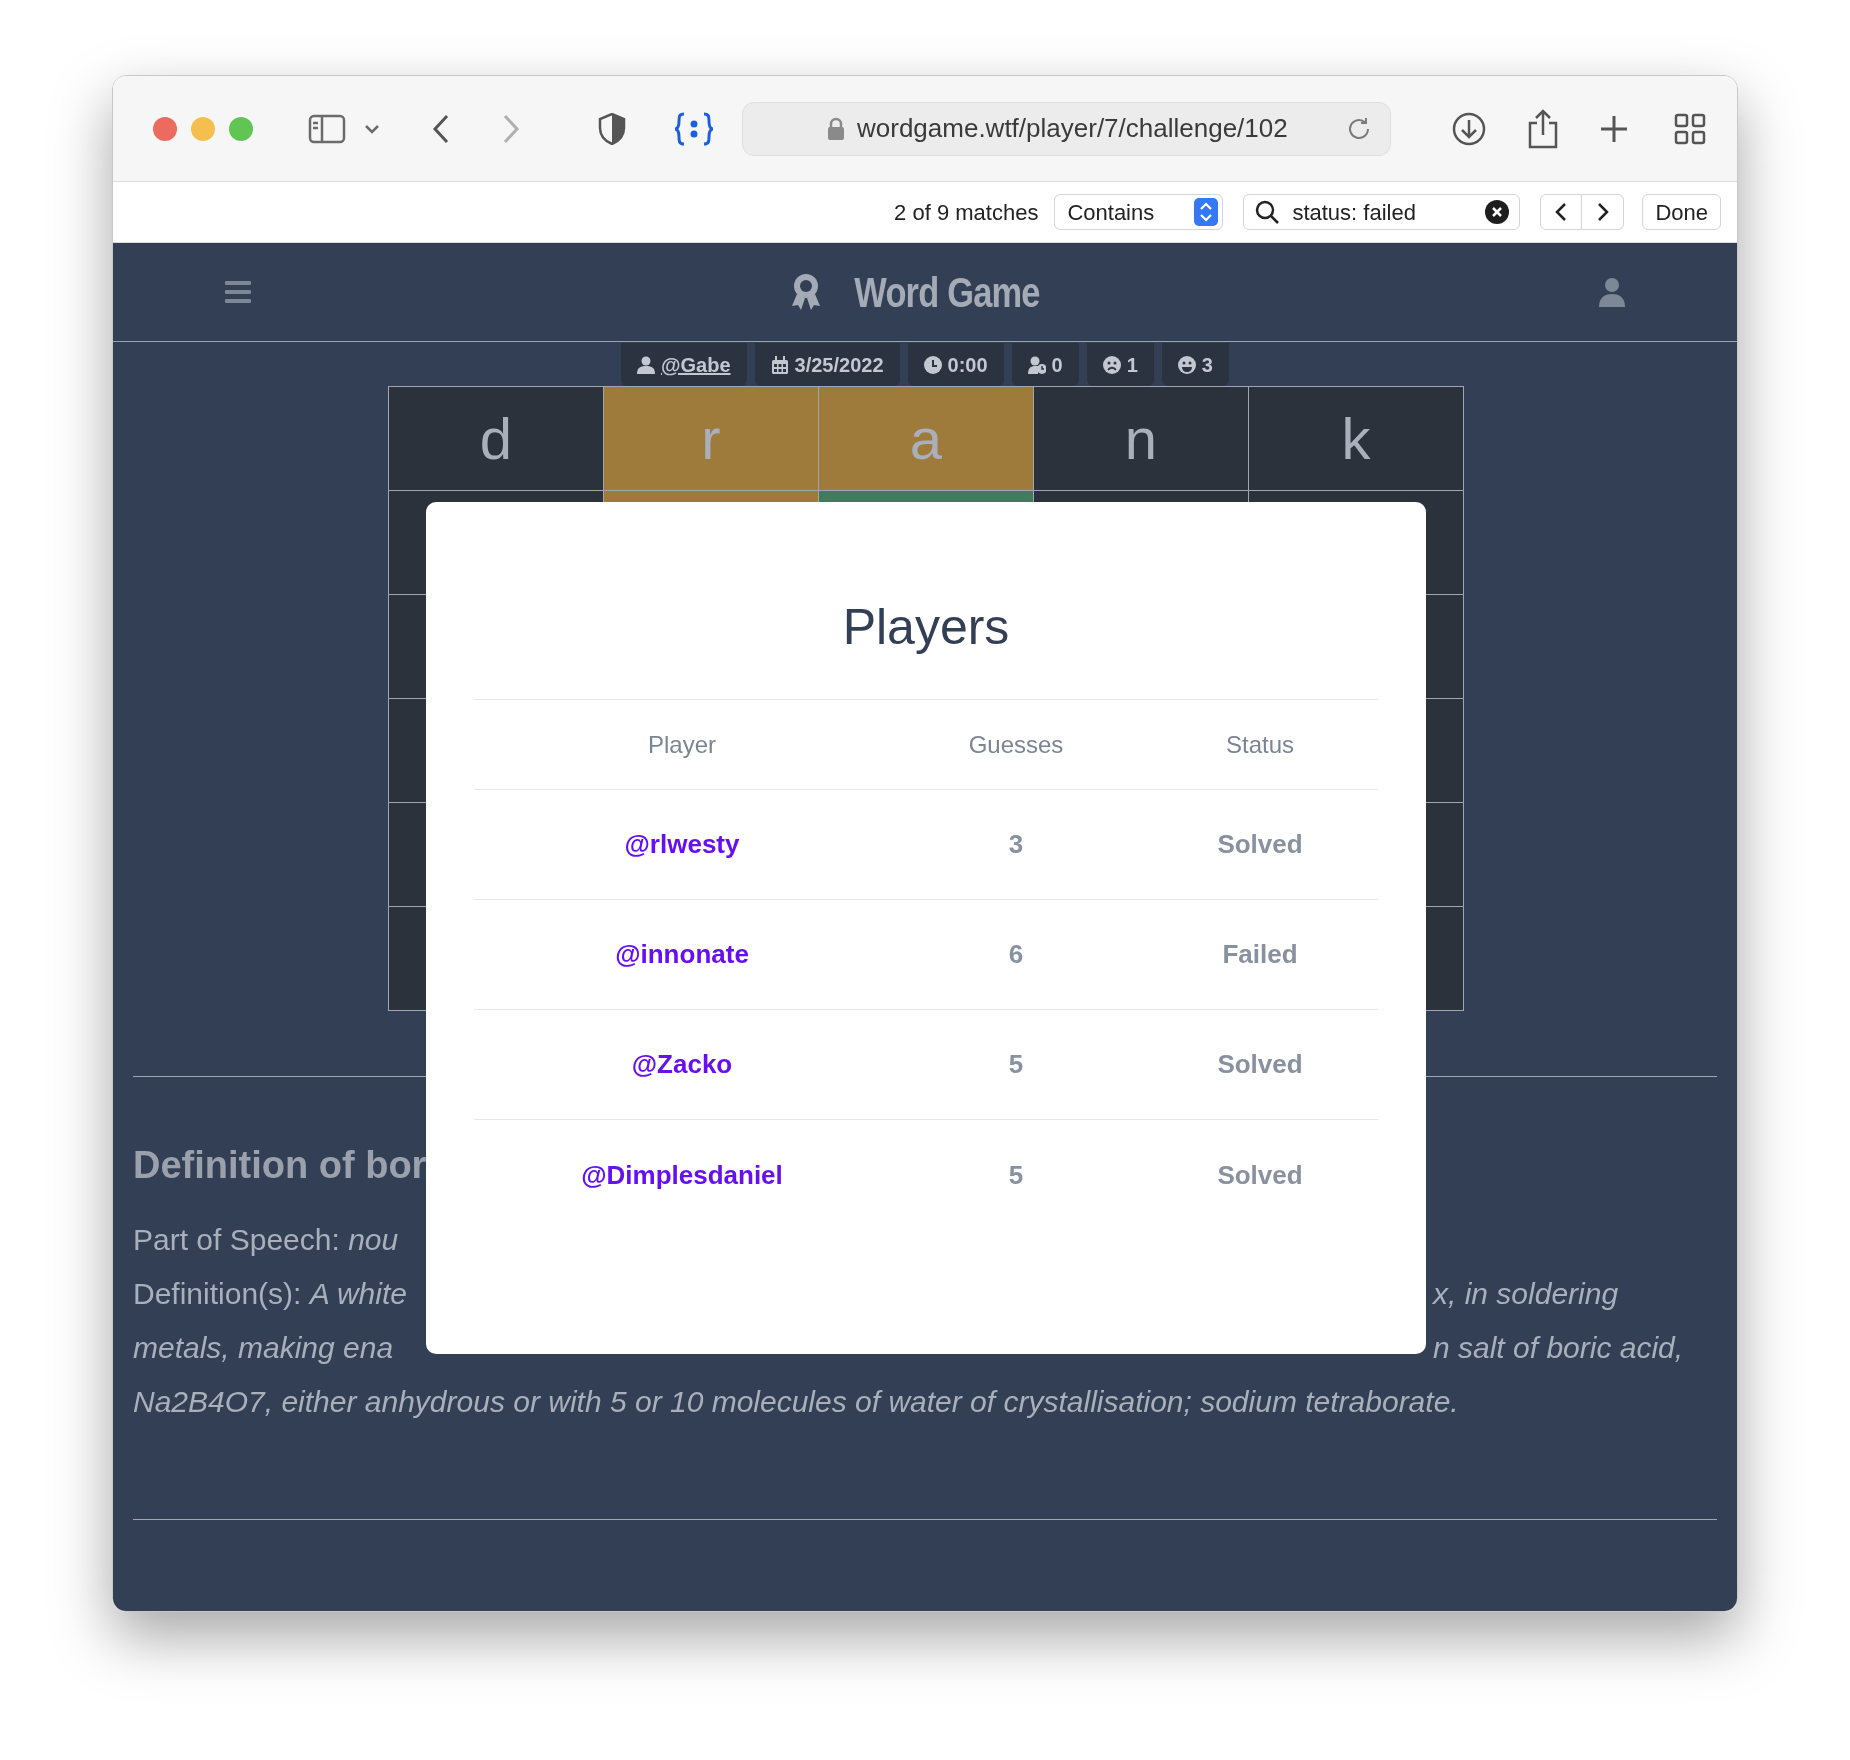 The height and width of the screenshot is (1760, 1850). I want to click on column-header: Status, so click(1259, 744).